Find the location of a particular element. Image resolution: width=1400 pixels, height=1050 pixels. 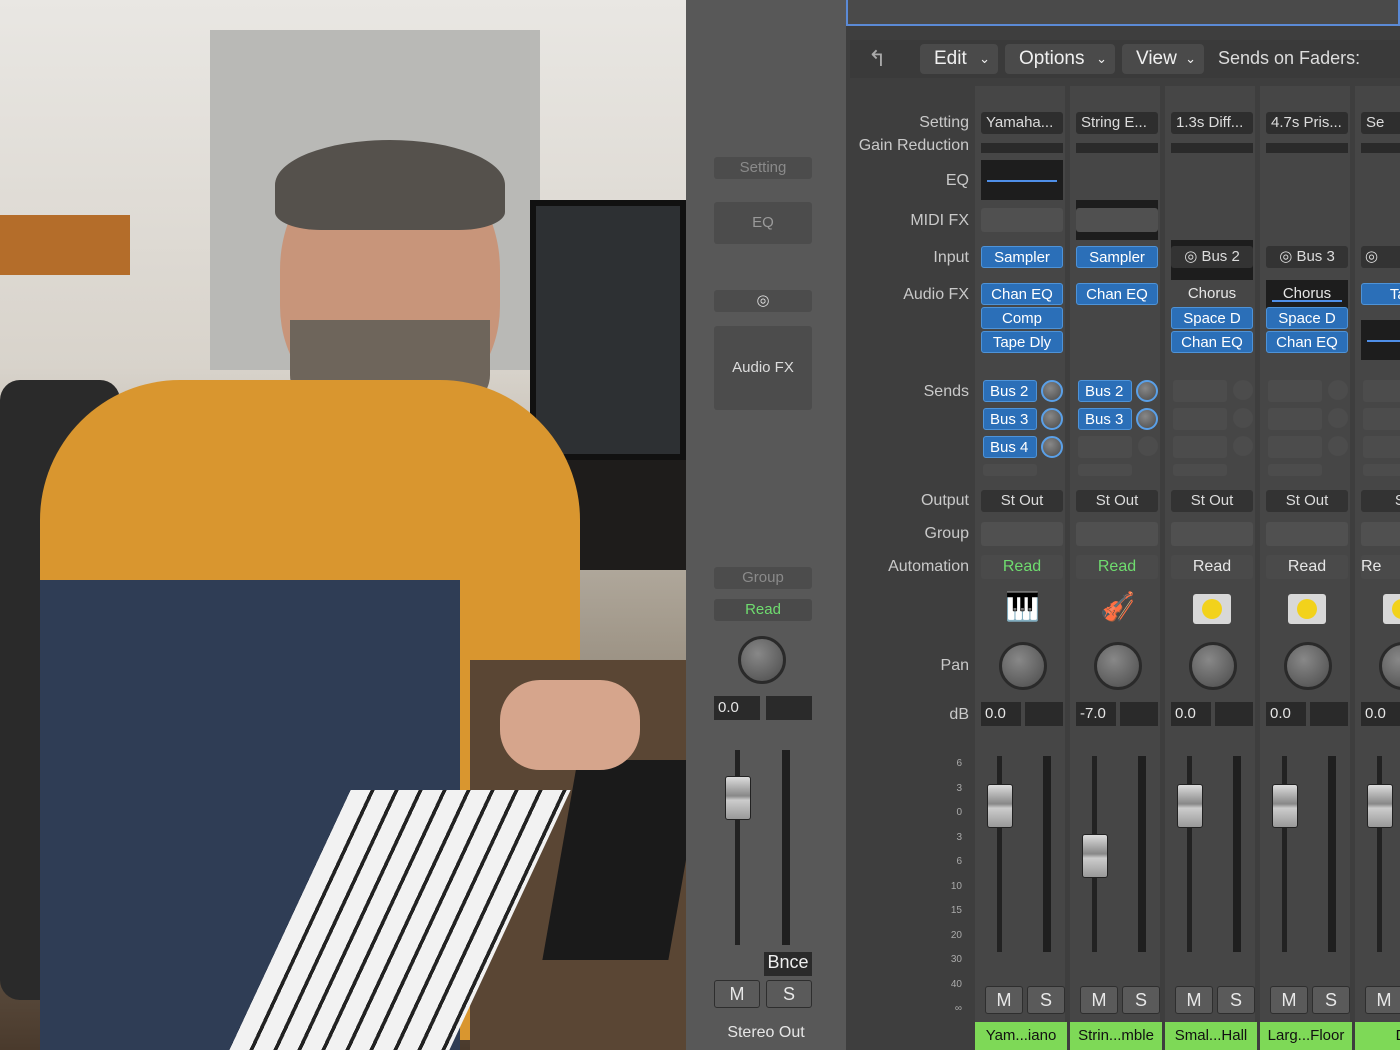

audio-fx-slot: Comp is located at coordinates (1022, 318).